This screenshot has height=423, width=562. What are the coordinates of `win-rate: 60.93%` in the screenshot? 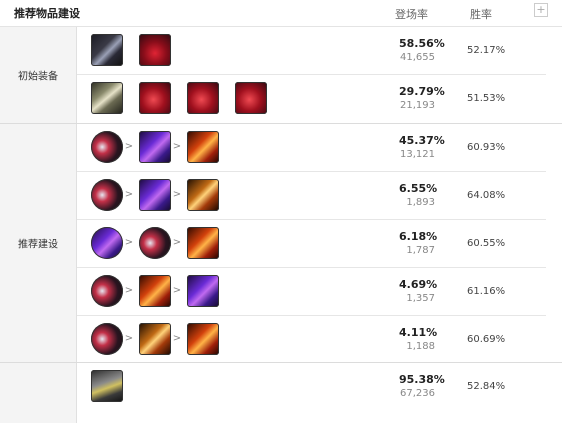 It's located at (486, 147).